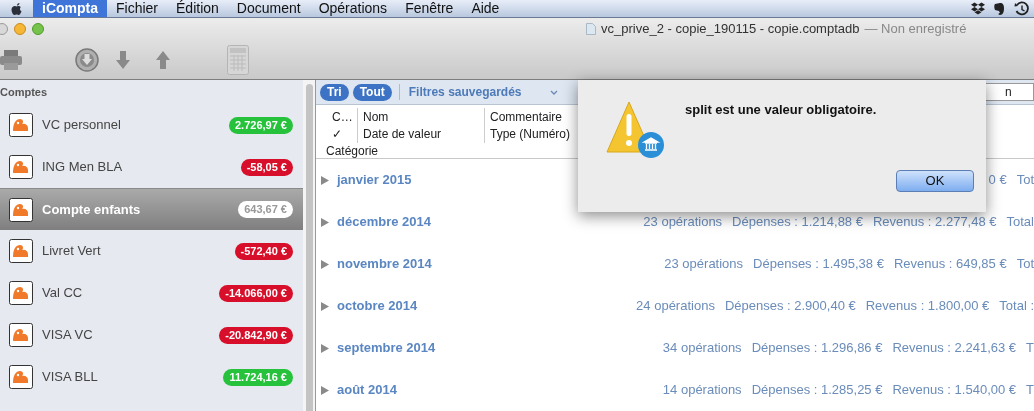  Describe the element at coordinates (151, 167) in the screenshot. I see `account-item: ING Men BLA -58,05 €` at that location.